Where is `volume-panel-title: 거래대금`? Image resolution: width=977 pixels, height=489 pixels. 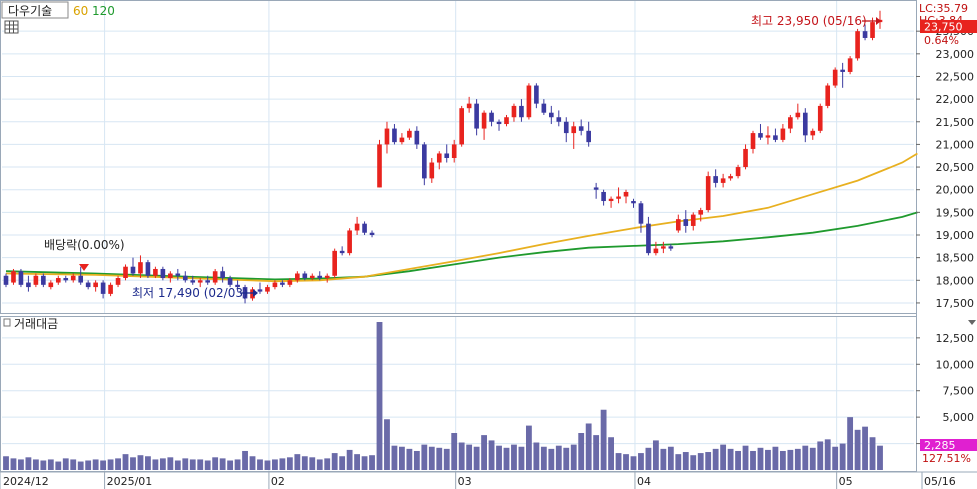 volume-panel-title: 거래대금 is located at coordinates (36, 324).